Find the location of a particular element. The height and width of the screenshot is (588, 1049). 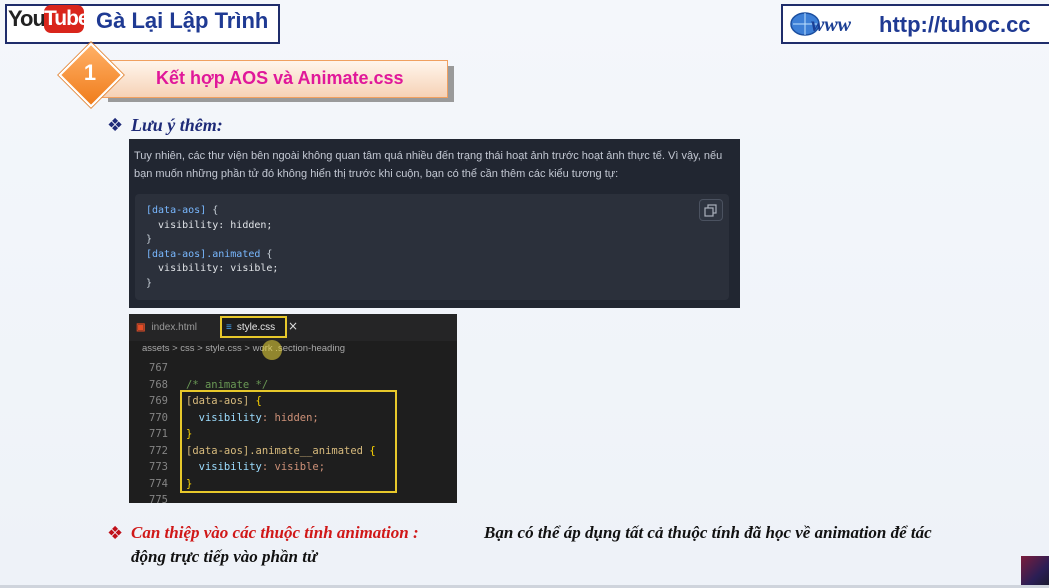

svg-text: www is located at coordinates (831, 25).